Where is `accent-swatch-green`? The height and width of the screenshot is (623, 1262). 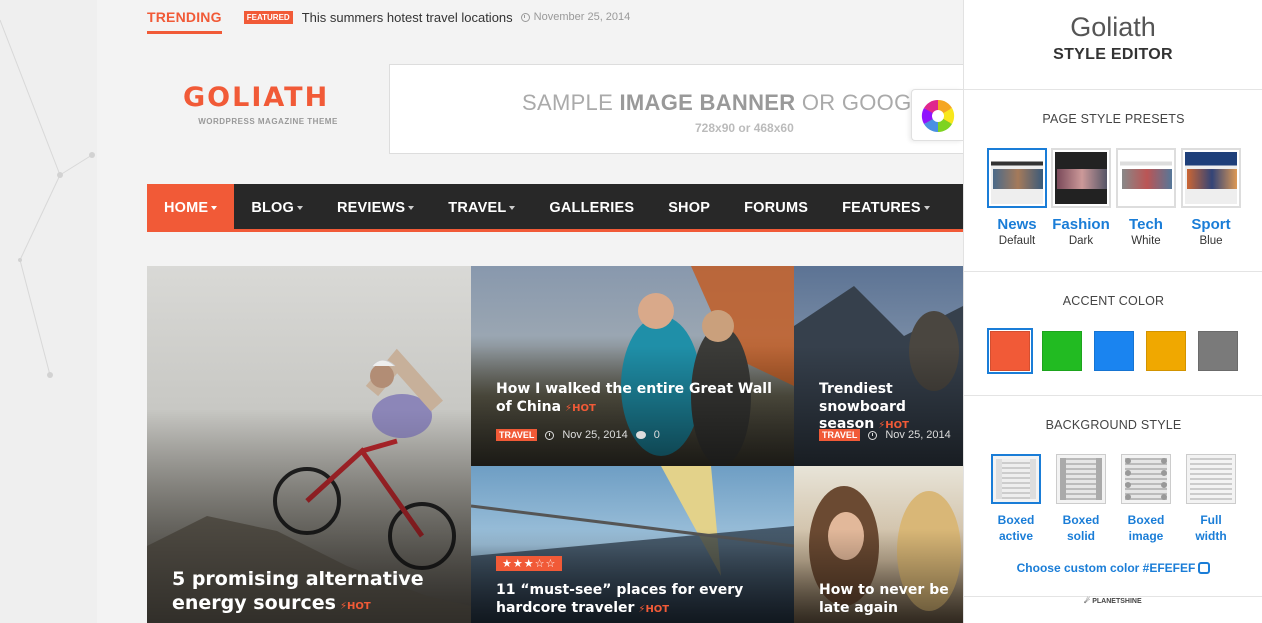
accent-swatch-green is located at coordinates (1062, 351).